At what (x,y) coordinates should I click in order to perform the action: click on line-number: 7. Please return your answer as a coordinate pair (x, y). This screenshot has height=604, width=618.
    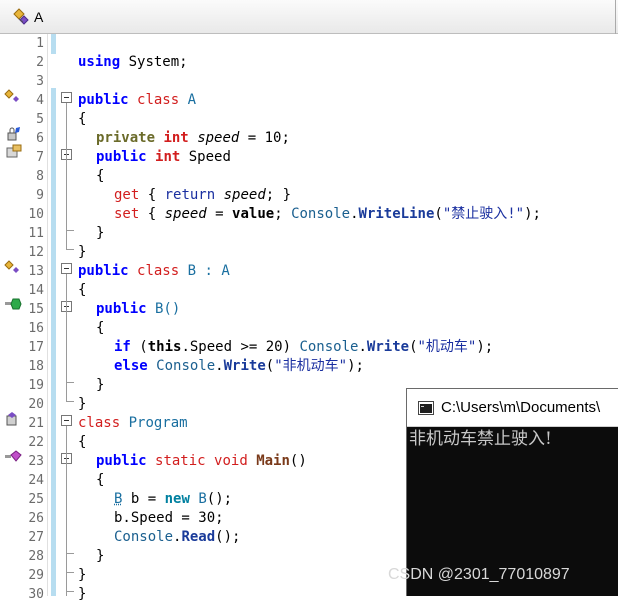
    Looking at the image, I should click on (33, 157).